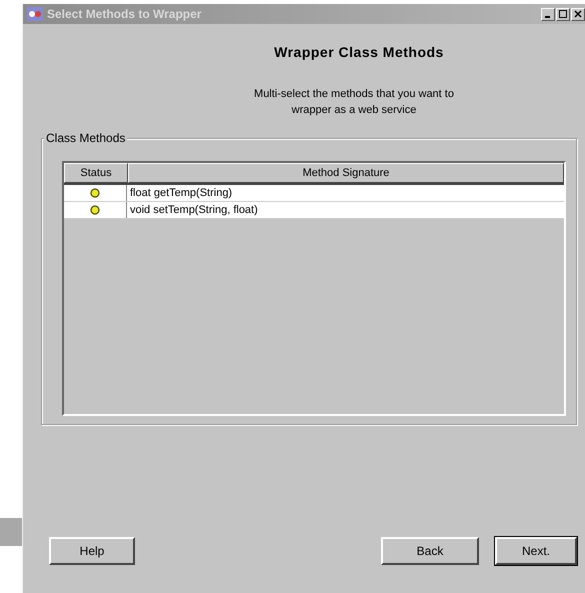 The height and width of the screenshot is (593, 585). Describe the element at coordinates (548, 14) in the screenshot. I see `minimize-button` at that location.